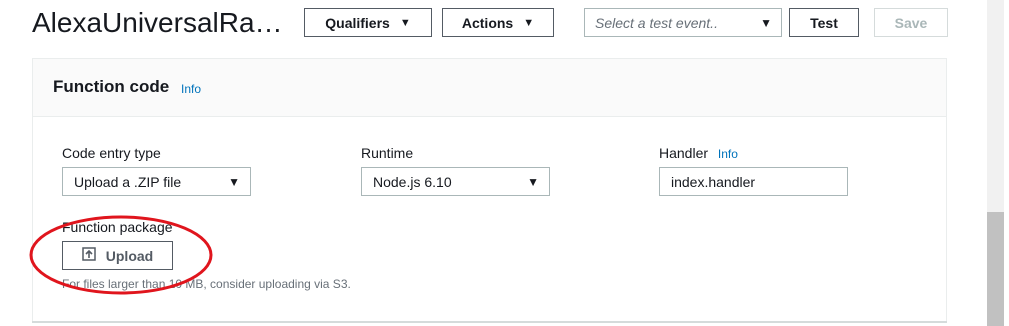 The image size is (1009, 326). What do you see at coordinates (111, 86) in the screenshot?
I see `panel-title: Function code` at bounding box center [111, 86].